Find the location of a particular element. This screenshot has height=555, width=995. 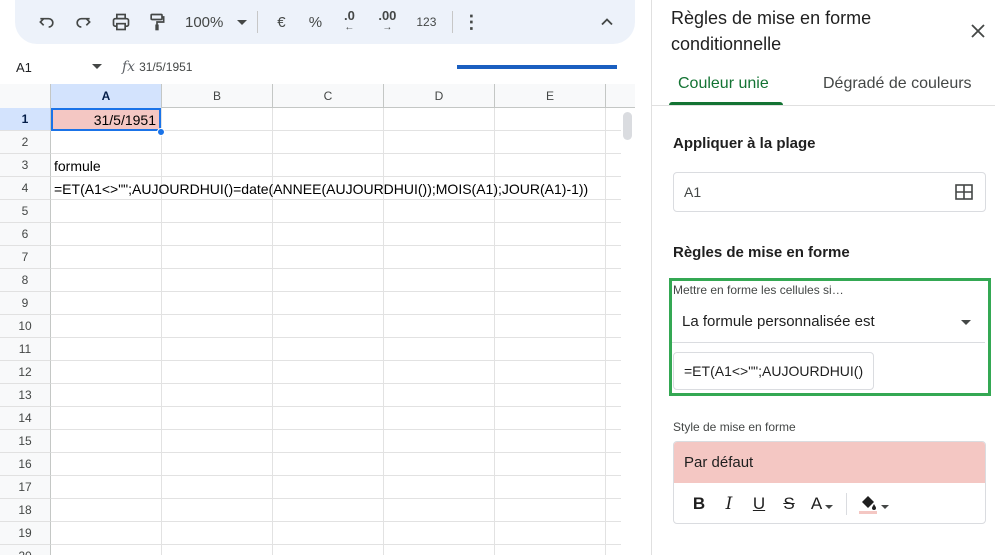

fill-color-button is located at coordinates (873, 504).